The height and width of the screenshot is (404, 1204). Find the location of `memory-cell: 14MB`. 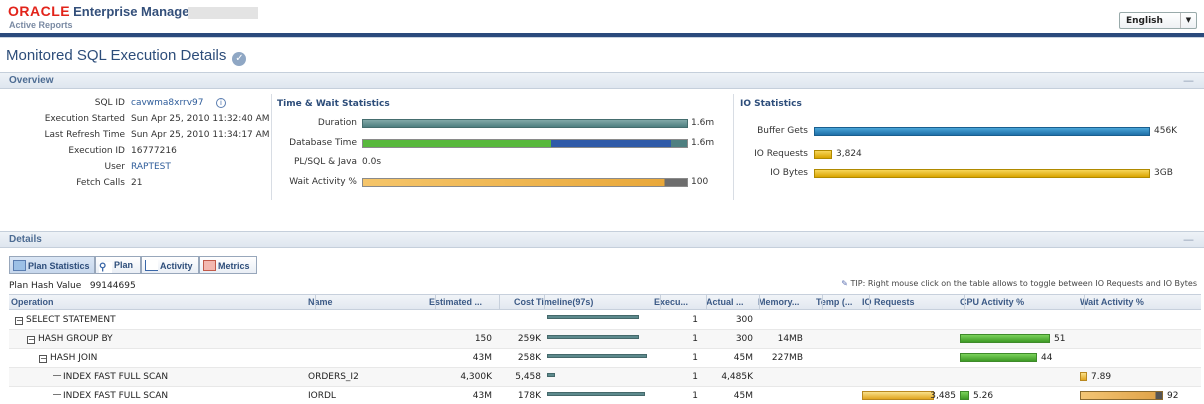

memory-cell: 14MB is located at coordinates (790, 339).